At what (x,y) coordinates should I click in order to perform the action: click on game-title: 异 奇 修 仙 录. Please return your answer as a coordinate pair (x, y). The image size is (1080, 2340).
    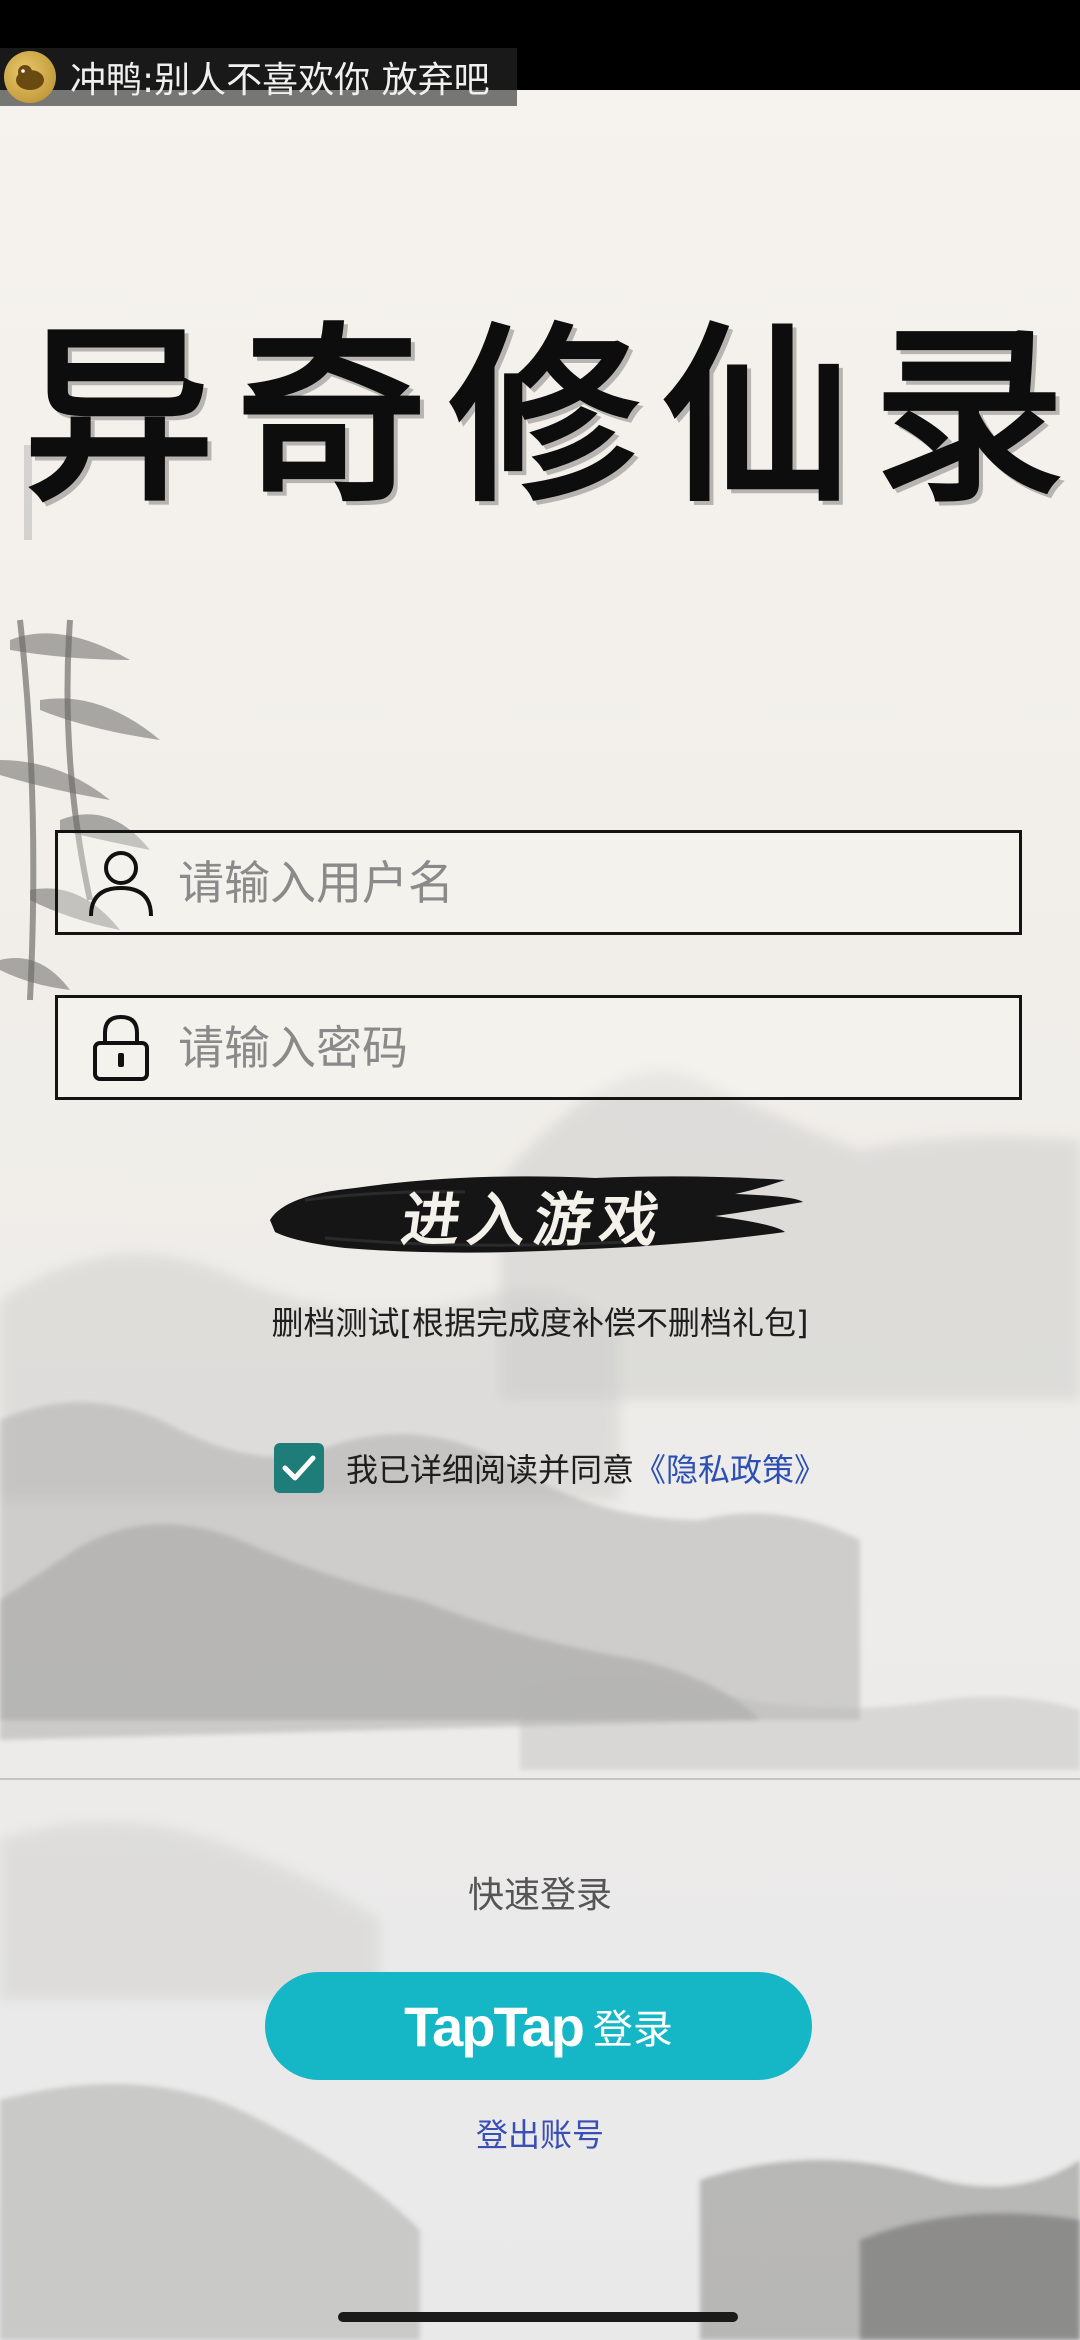
    Looking at the image, I should click on (544, 406).